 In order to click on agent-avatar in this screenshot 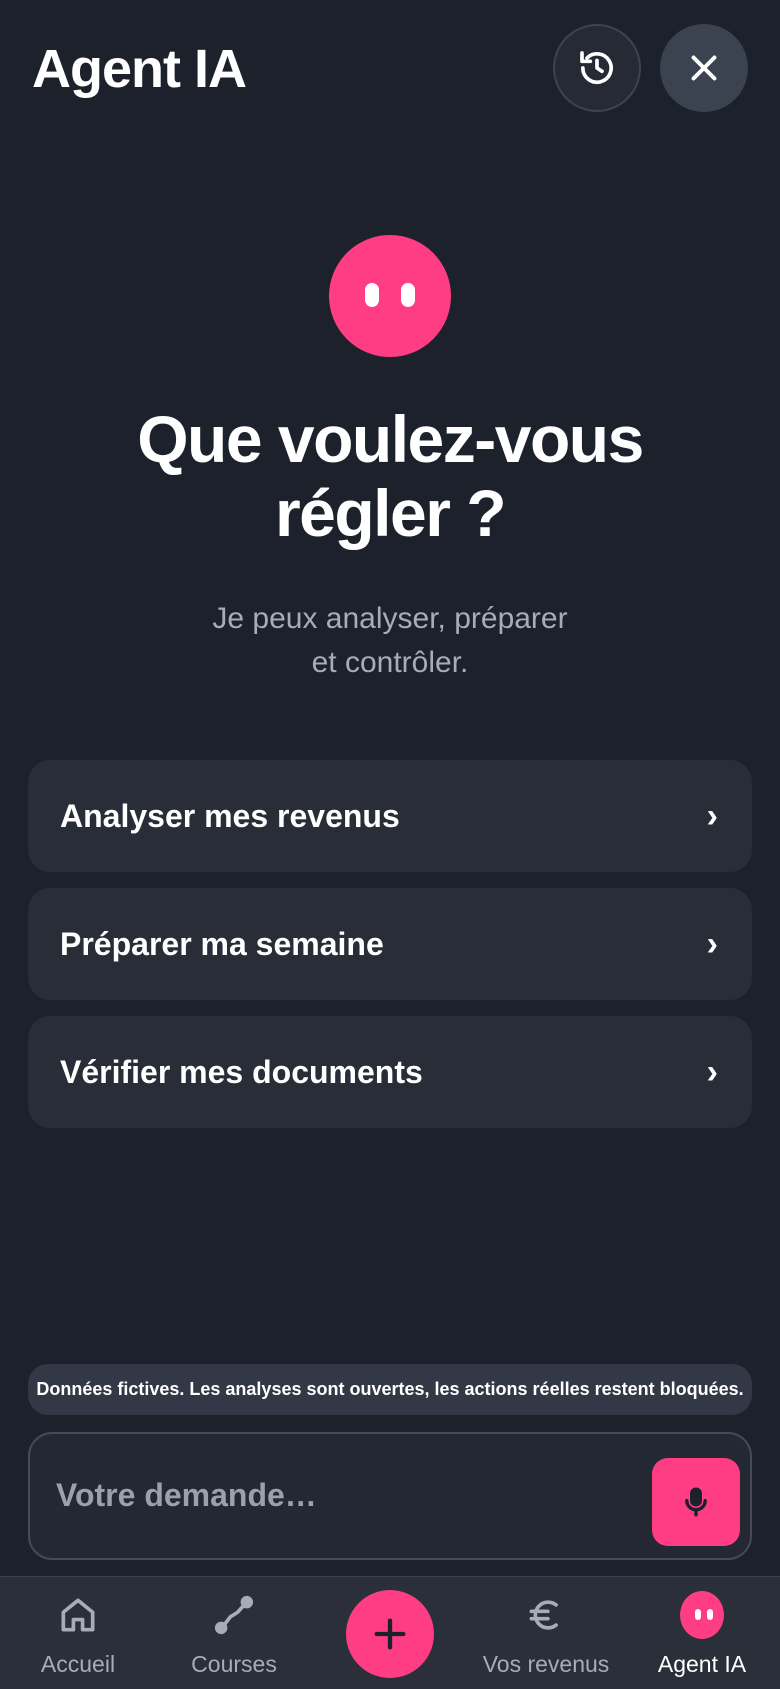, I will do `click(390, 296)`.